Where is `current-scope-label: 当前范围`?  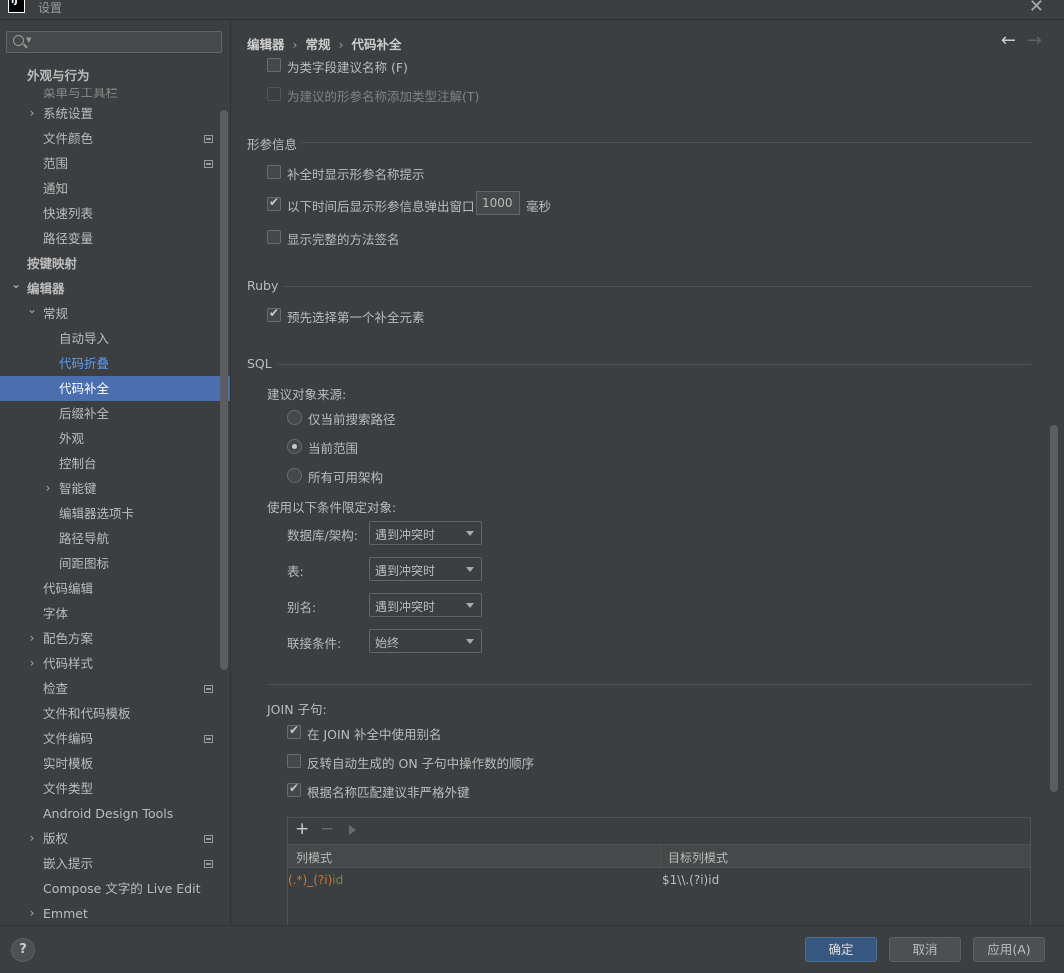 current-scope-label: 当前范围 is located at coordinates (333, 448).